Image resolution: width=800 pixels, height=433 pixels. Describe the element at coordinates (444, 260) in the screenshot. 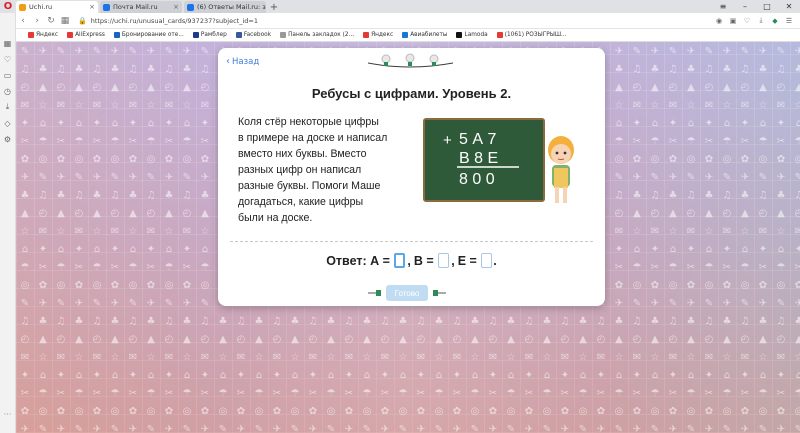

I see `answer-b-input` at that location.